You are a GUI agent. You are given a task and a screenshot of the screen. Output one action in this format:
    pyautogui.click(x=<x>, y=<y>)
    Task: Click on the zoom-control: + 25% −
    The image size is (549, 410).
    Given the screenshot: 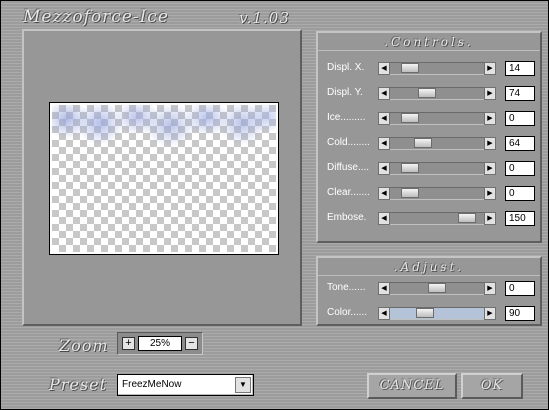 What is the action you would take?
    pyautogui.click(x=160, y=343)
    